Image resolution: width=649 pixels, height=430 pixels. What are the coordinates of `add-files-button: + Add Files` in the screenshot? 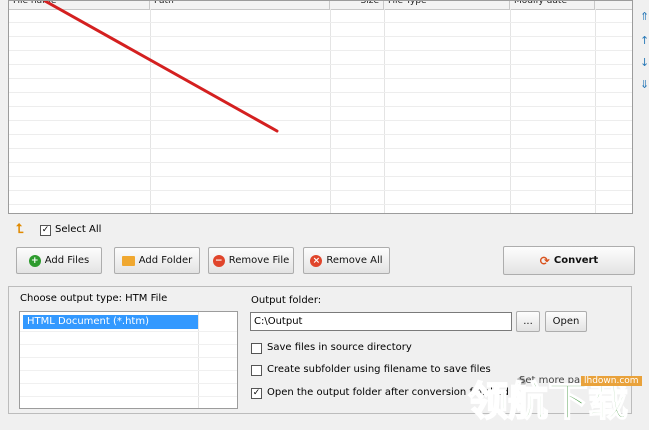 It's located at (59, 260).